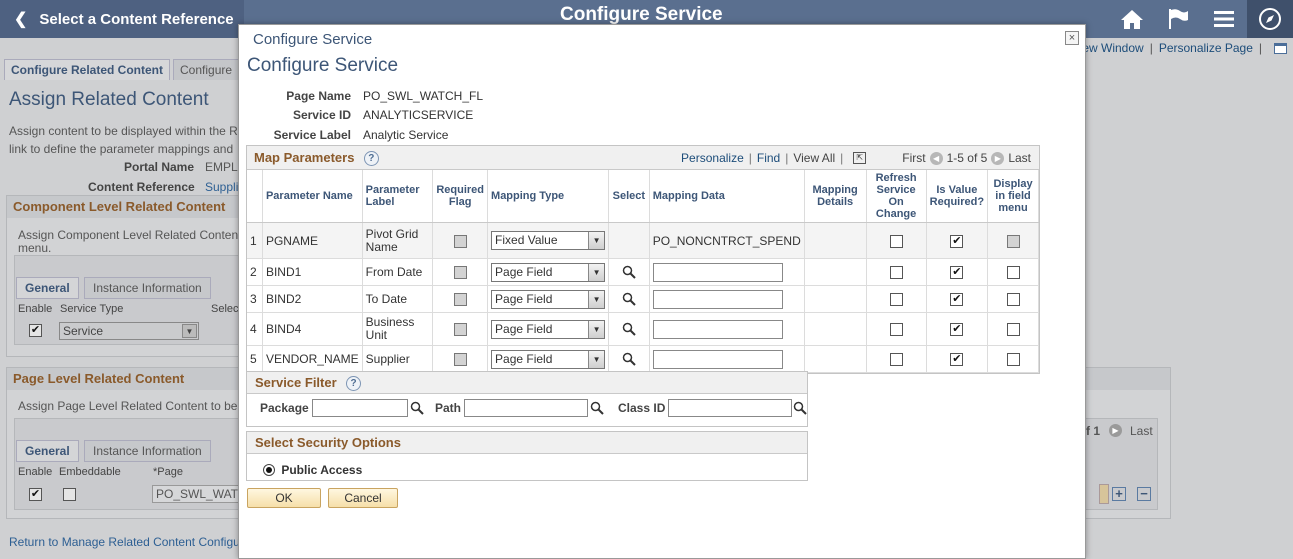 The width and height of the screenshot is (1293, 559). I want to click on back-button: ❮ Select a Content Reference, so click(122, 19).